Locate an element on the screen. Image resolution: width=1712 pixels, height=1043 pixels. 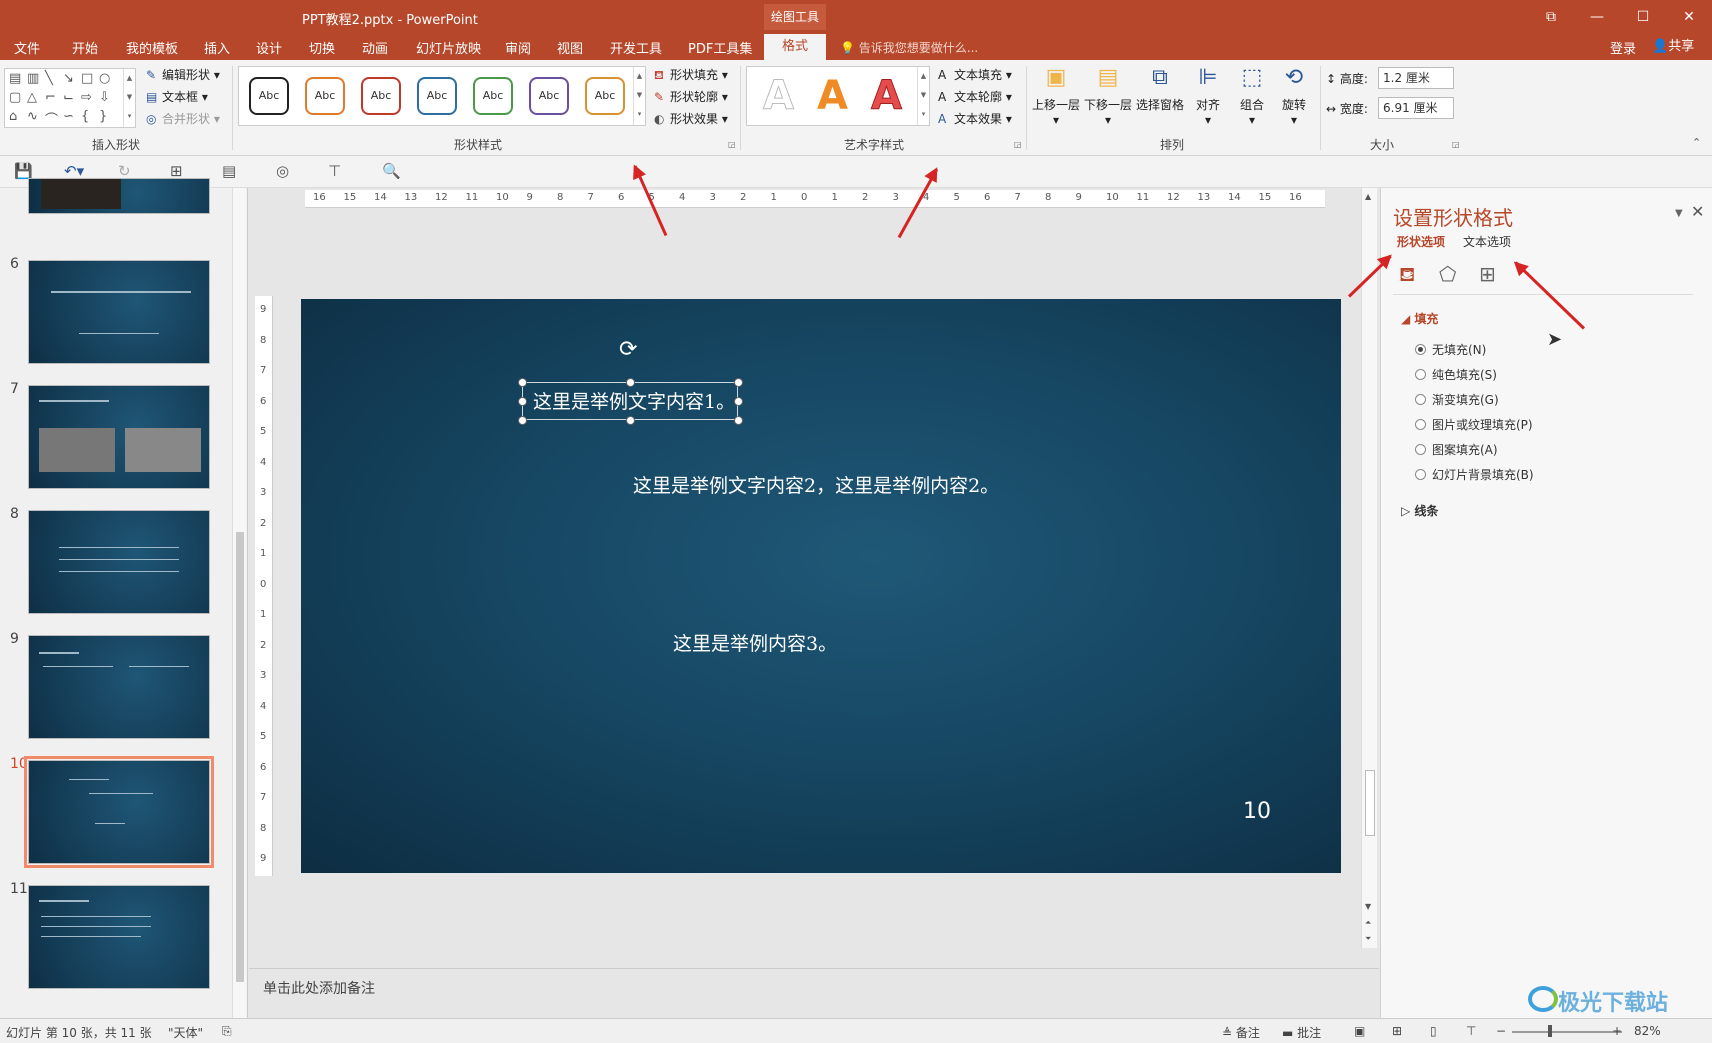
oval-shape-icon: ○ is located at coordinates (104, 78).